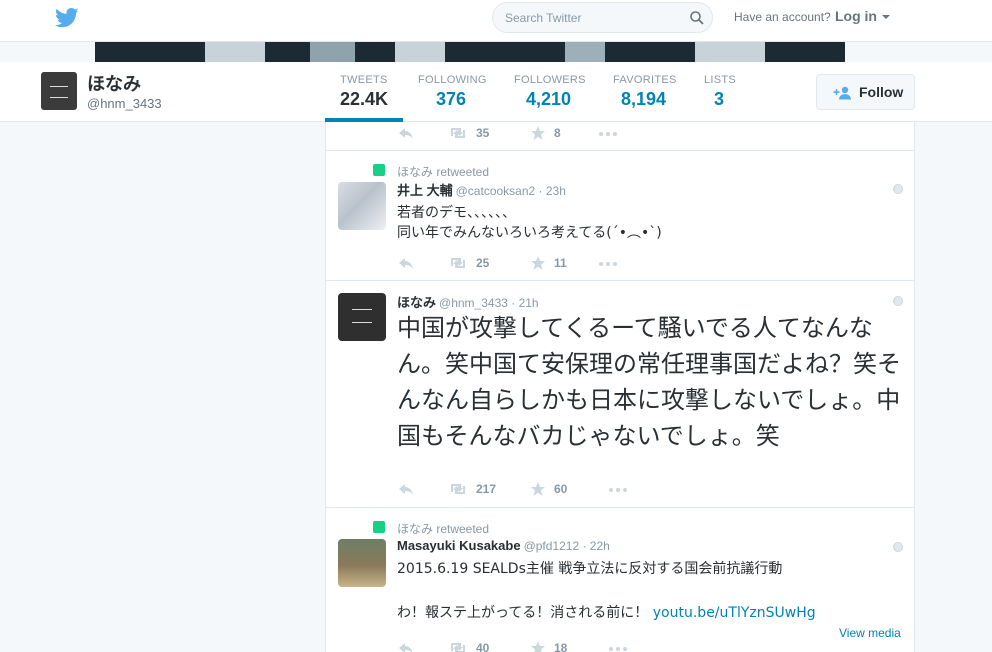 Image resolution: width=992 pixels, height=652 pixels. I want to click on tweet-fullname: ほなみ, so click(416, 302).